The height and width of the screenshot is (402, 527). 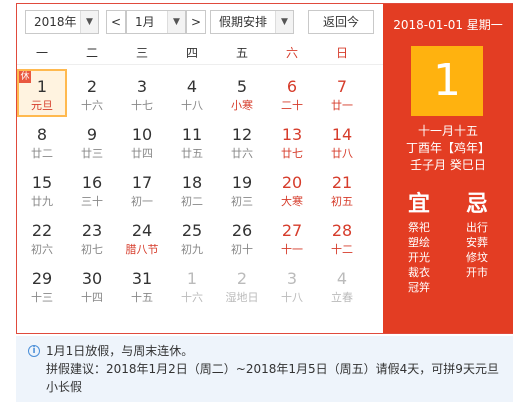 I want to click on day-cell: 4 十八, so click(x=192, y=93).